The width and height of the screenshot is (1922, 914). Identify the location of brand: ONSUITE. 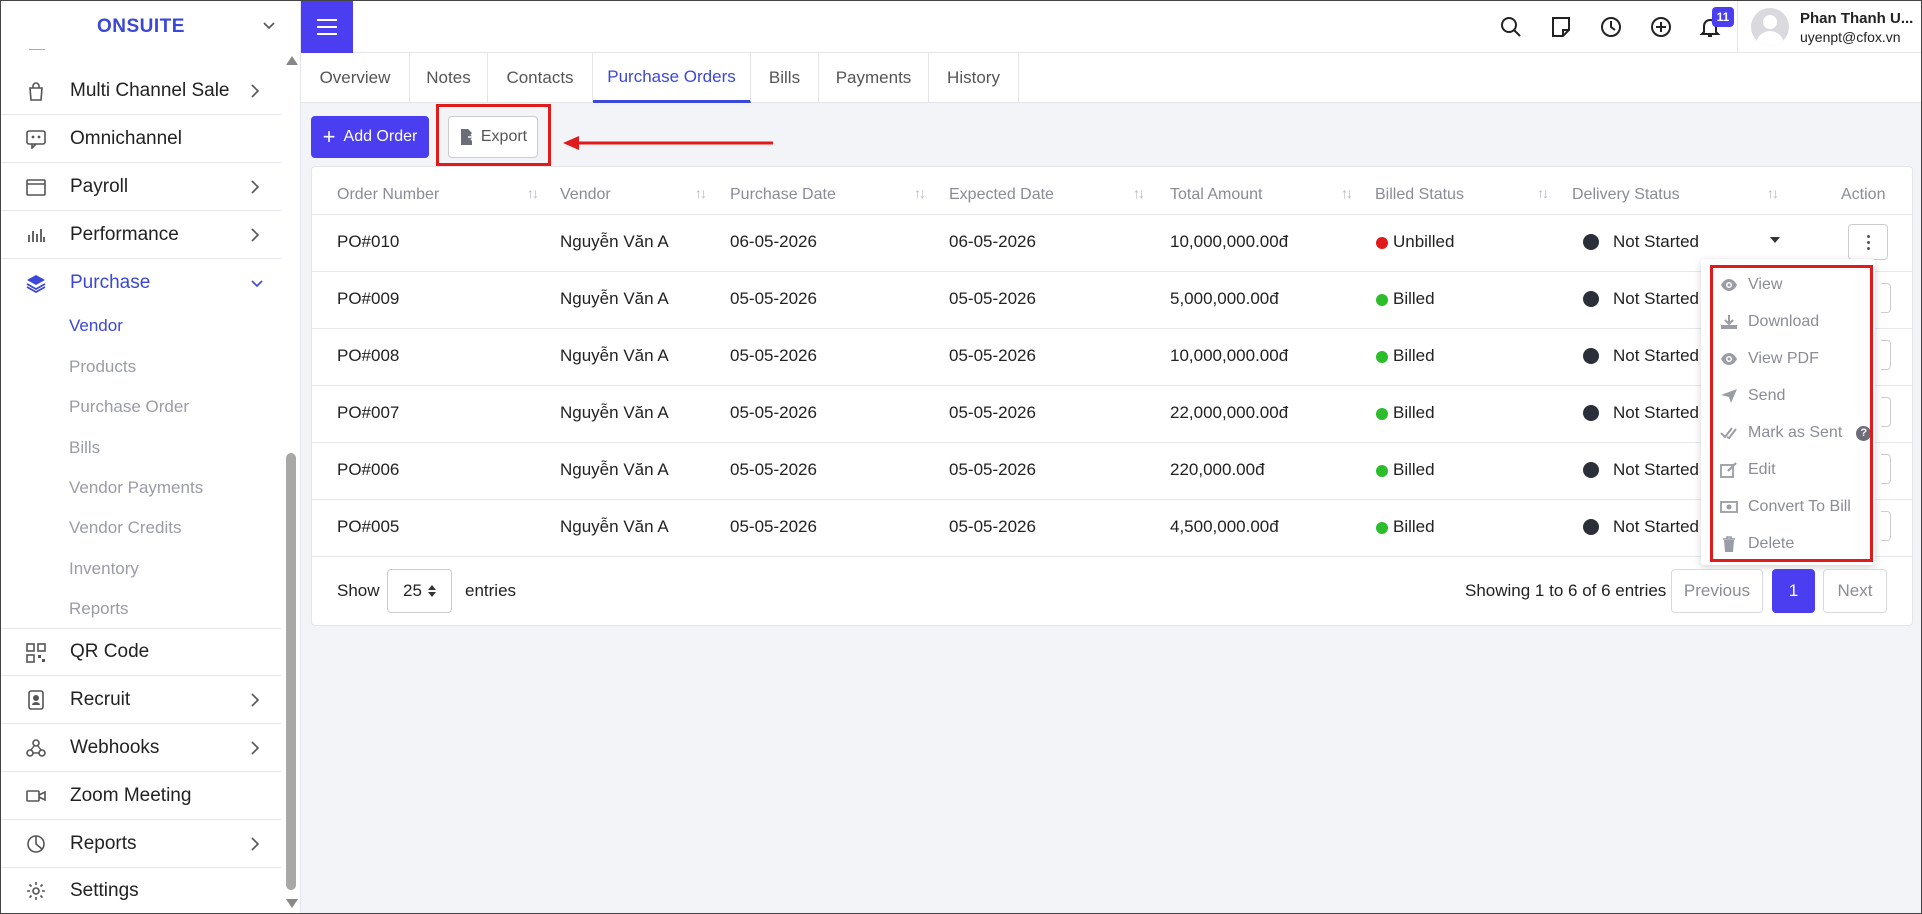
(151, 27).